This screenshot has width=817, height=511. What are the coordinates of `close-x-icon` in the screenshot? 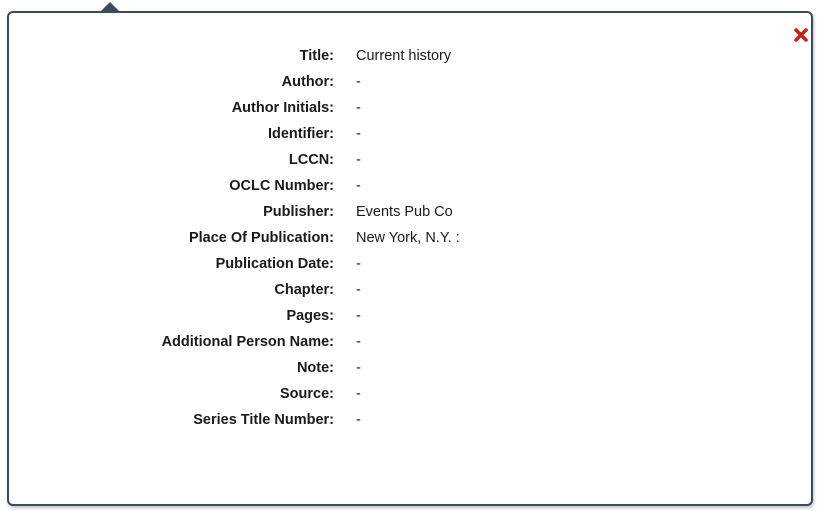 It's located at (801, 35).